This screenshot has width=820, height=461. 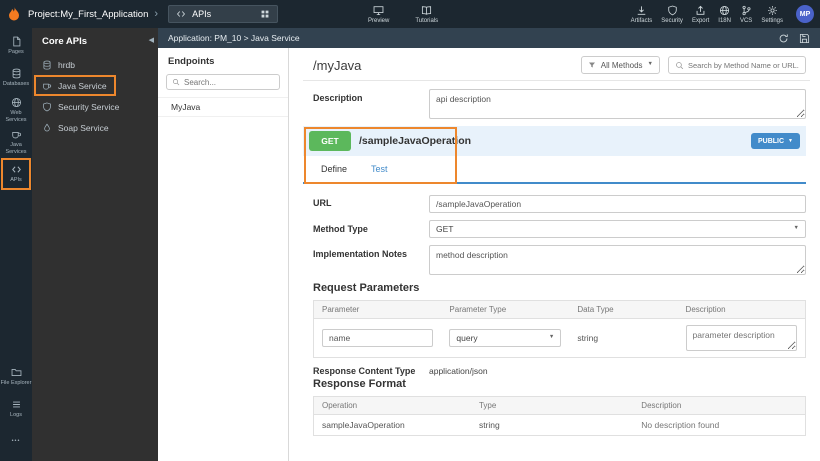 I want to click on save-icon, so click(x=804, y=38).